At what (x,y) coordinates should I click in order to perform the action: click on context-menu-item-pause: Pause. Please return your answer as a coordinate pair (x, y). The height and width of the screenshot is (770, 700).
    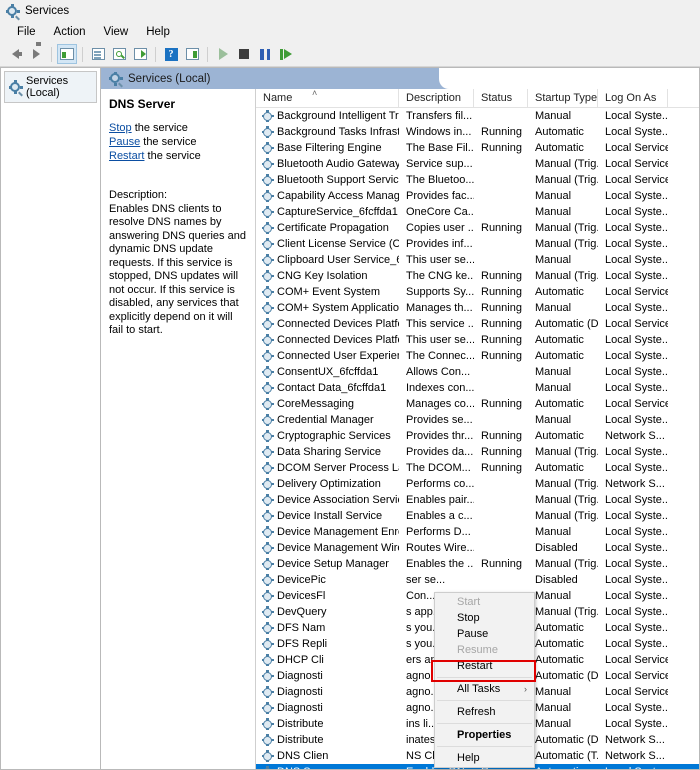
    Looking at the image, I should click on (484, 634).